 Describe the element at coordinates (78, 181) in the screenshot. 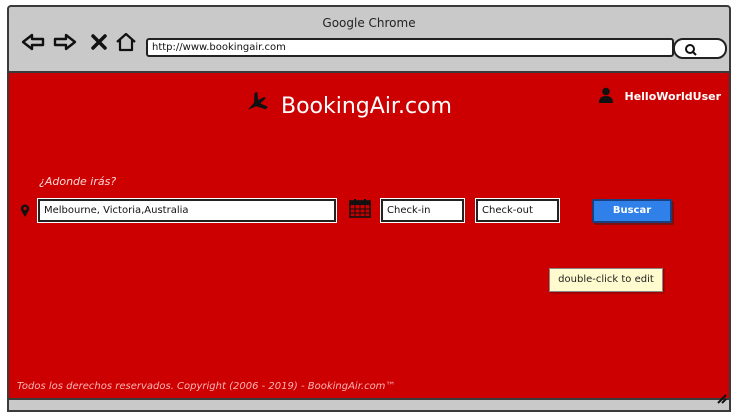

I see `destination-label: ¿Adonde irás?` at that location.